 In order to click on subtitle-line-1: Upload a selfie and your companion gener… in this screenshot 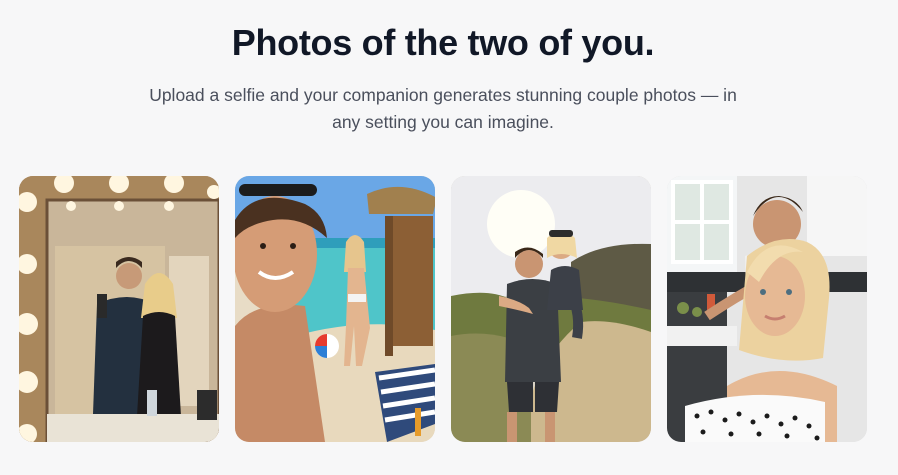, I will do `click(443, 95)`.